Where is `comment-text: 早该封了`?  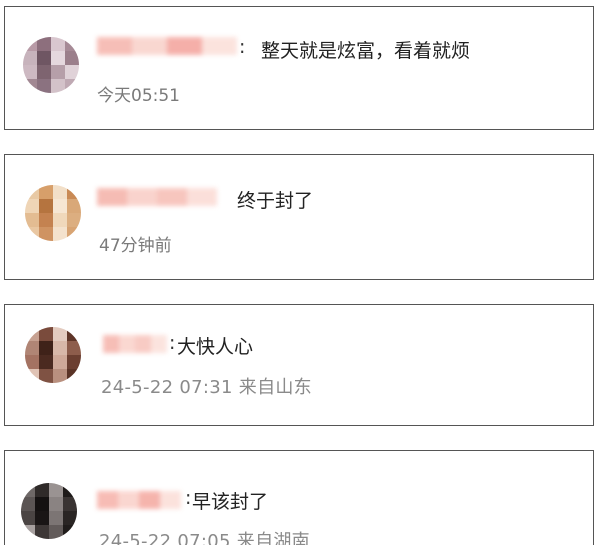
comment-text: 早该封了 is located at coordinates (230, 502).